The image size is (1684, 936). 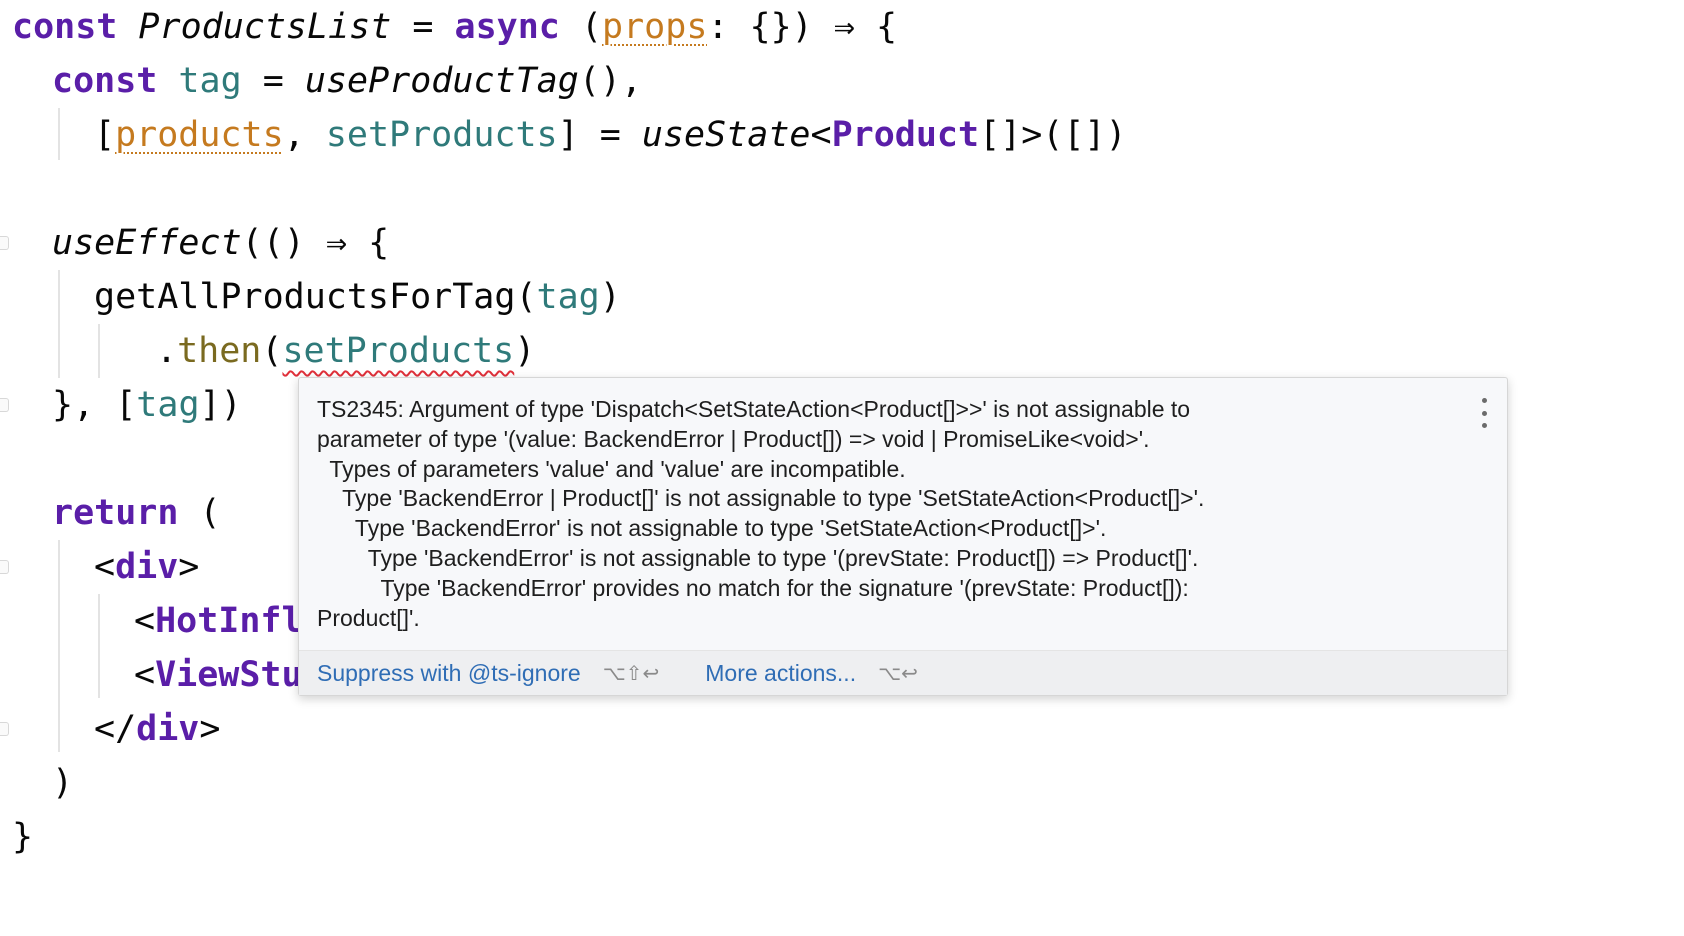 What do you see at coordinates (115, 729) in the screenshot?
I see `punctuation: </` at bounding box center [115, 729].